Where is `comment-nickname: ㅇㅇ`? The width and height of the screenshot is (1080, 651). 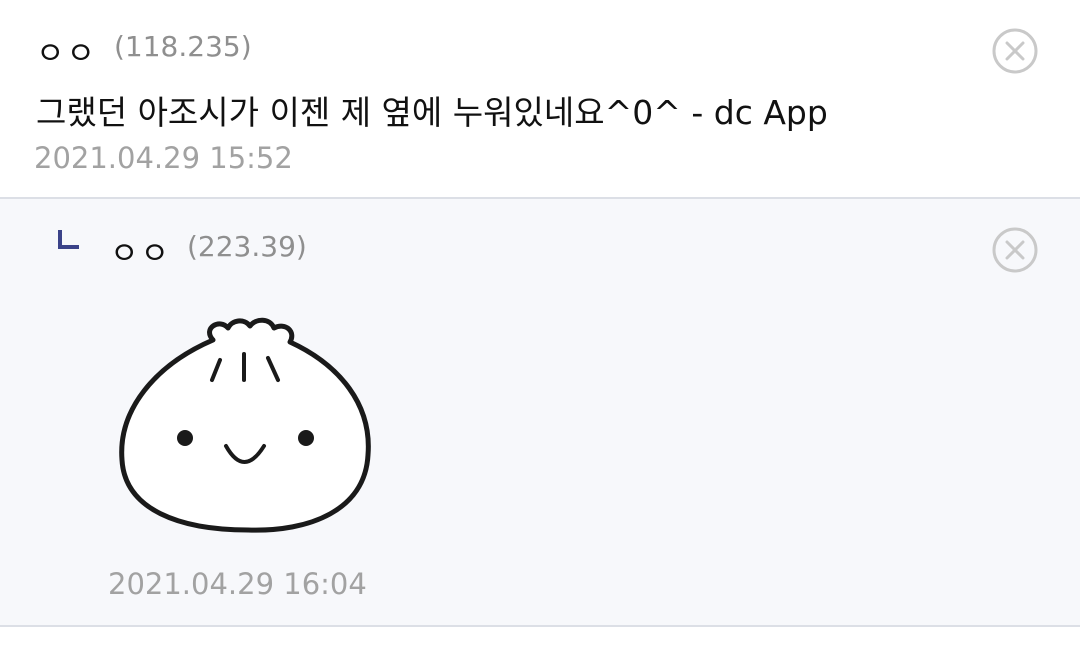 comment-nickname: ㅇㅇ is located at coordinates (66, 50).